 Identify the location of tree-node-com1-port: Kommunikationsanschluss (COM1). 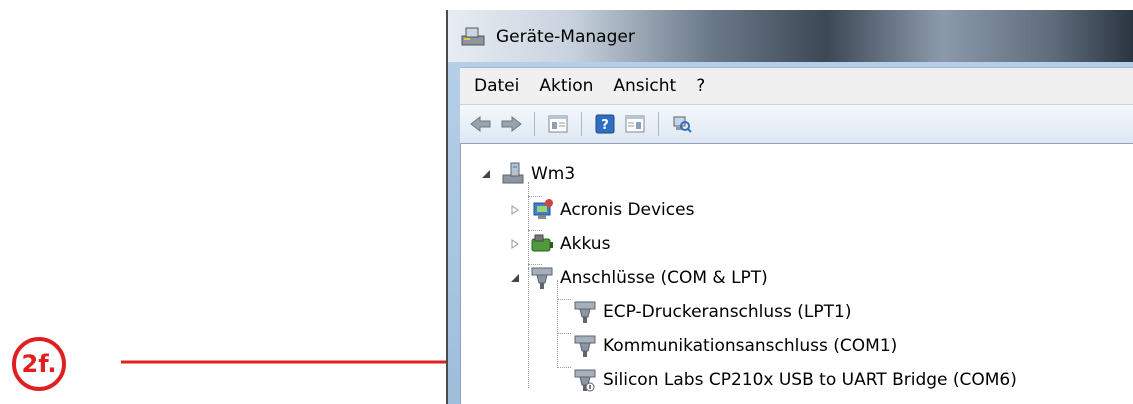
(734, 346).